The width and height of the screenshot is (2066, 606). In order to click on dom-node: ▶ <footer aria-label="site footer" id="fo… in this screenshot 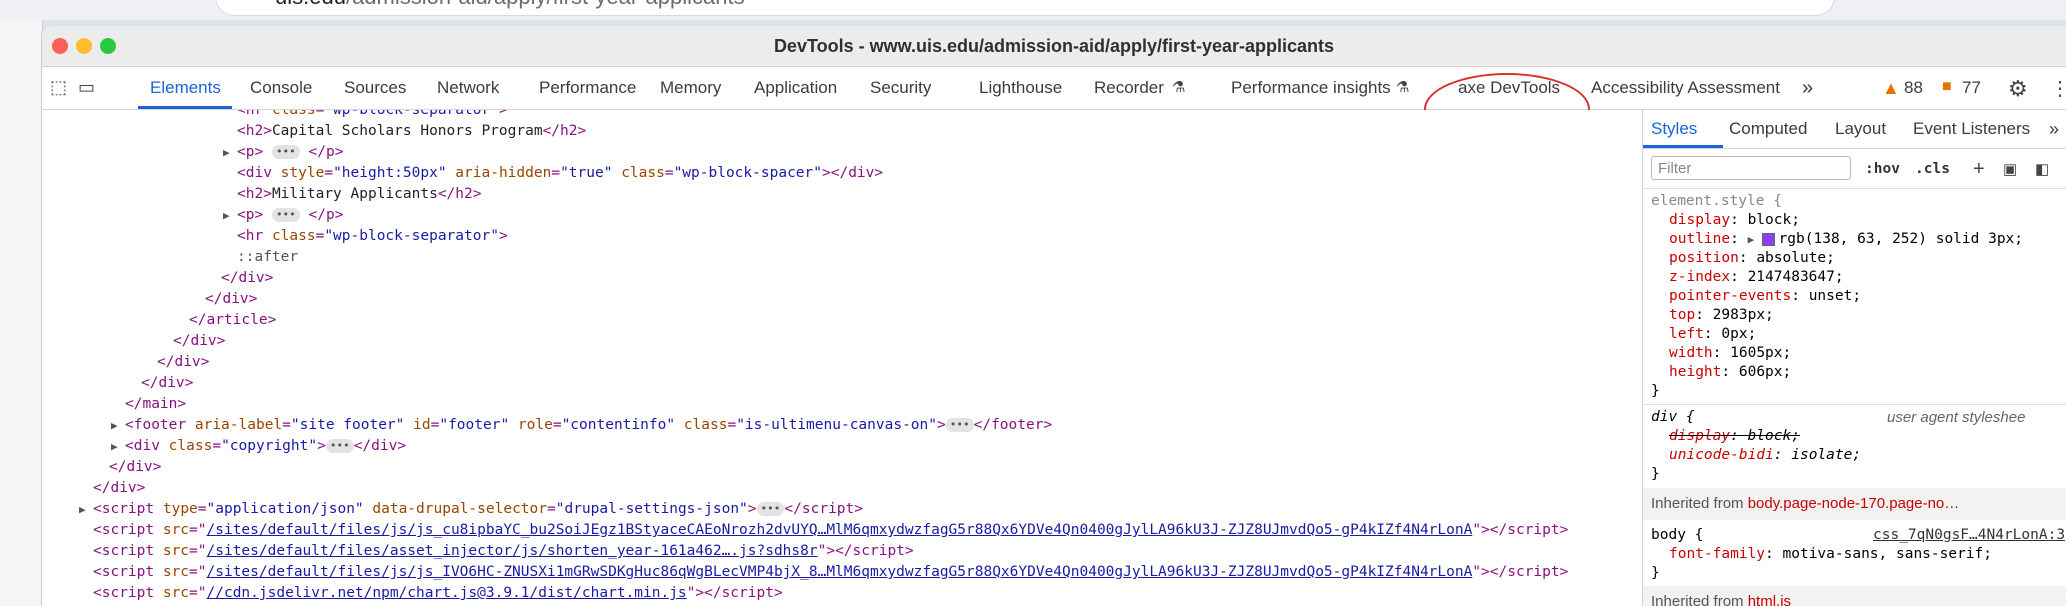, I will do `click(581, 425)`.